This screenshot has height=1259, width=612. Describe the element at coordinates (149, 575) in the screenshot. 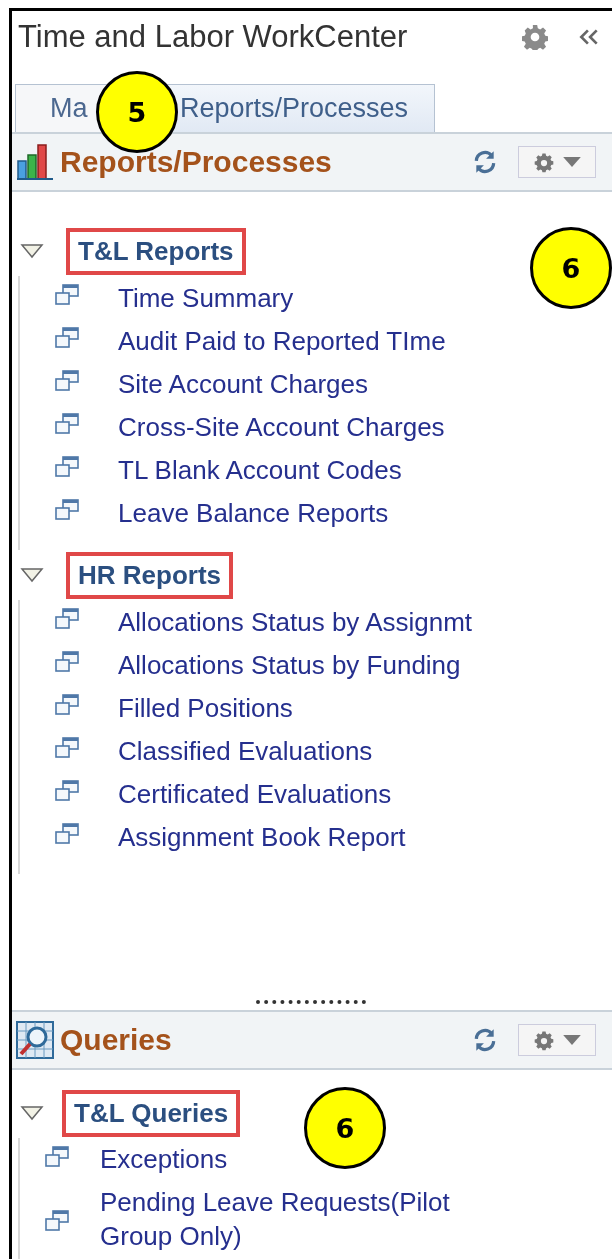

I see `group-label: HR Reports` at that location.